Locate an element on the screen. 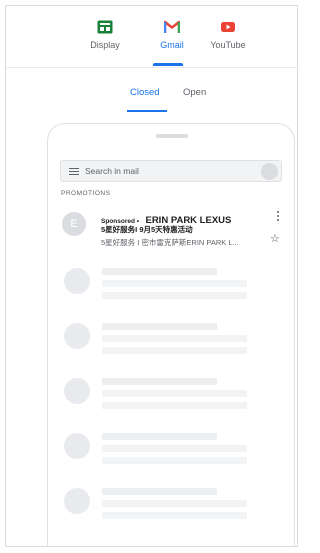 This screenshot has height=553, width=320. gmail-icon is located at coordinates (172, 26).